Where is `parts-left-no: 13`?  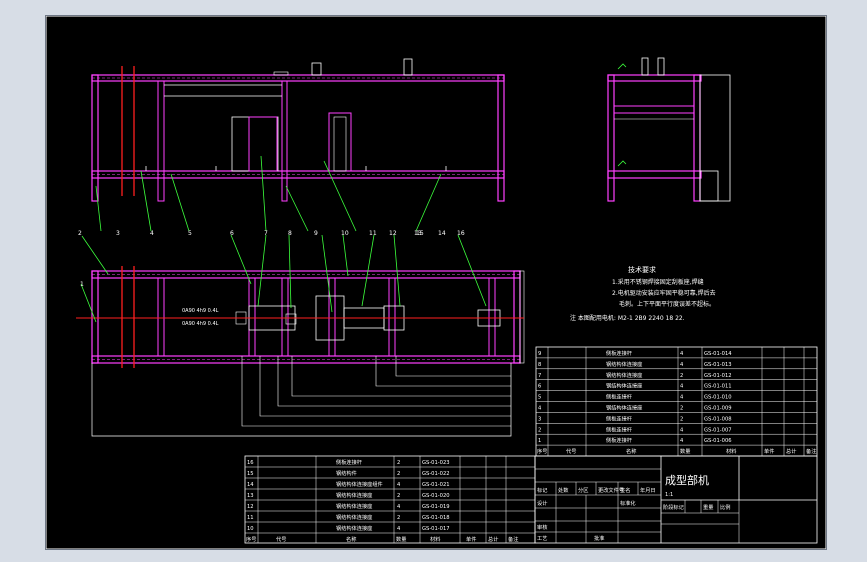 parts-left-no: 13 is located at coordinates (250, 496).